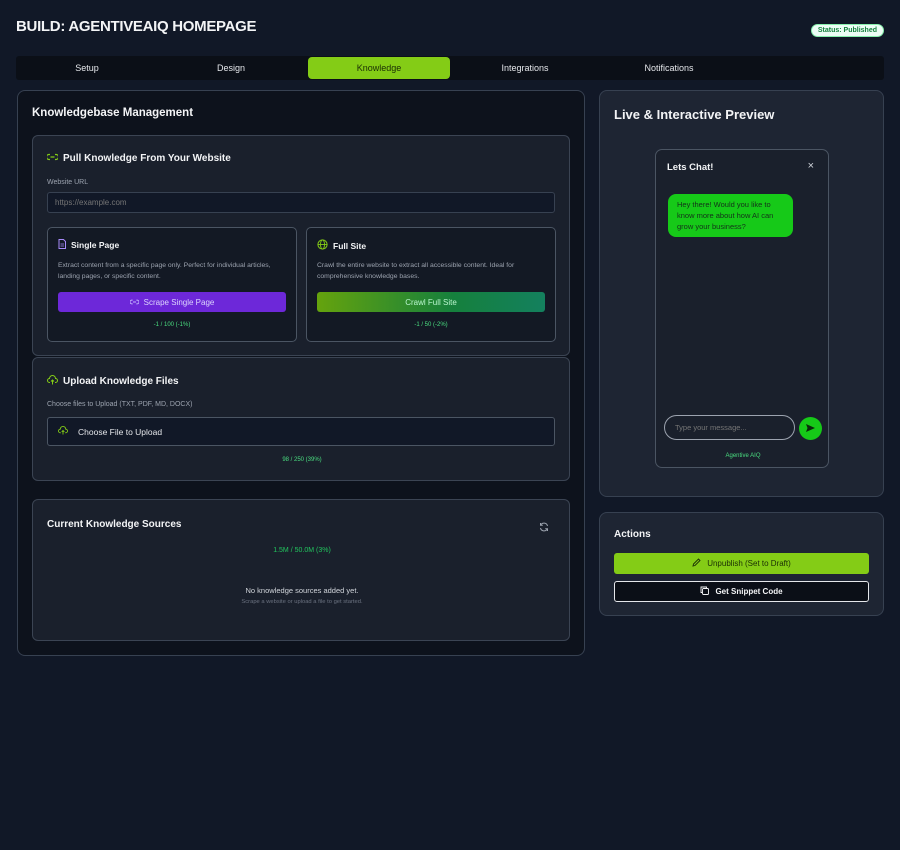 Image resolution: width=900 pixels, height=850 pixels. What do you see at coordinates (95, 245) in the screenshot?
I see `single-page-title: Single Page` at bounding box center [95, 245].